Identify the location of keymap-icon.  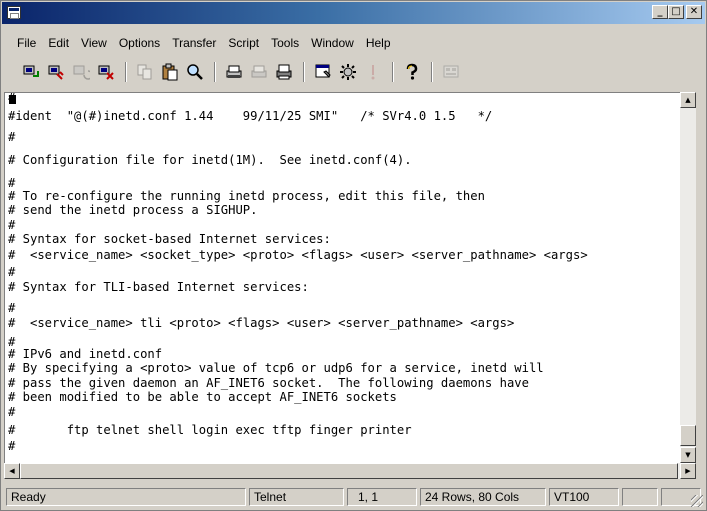
(451, 71).